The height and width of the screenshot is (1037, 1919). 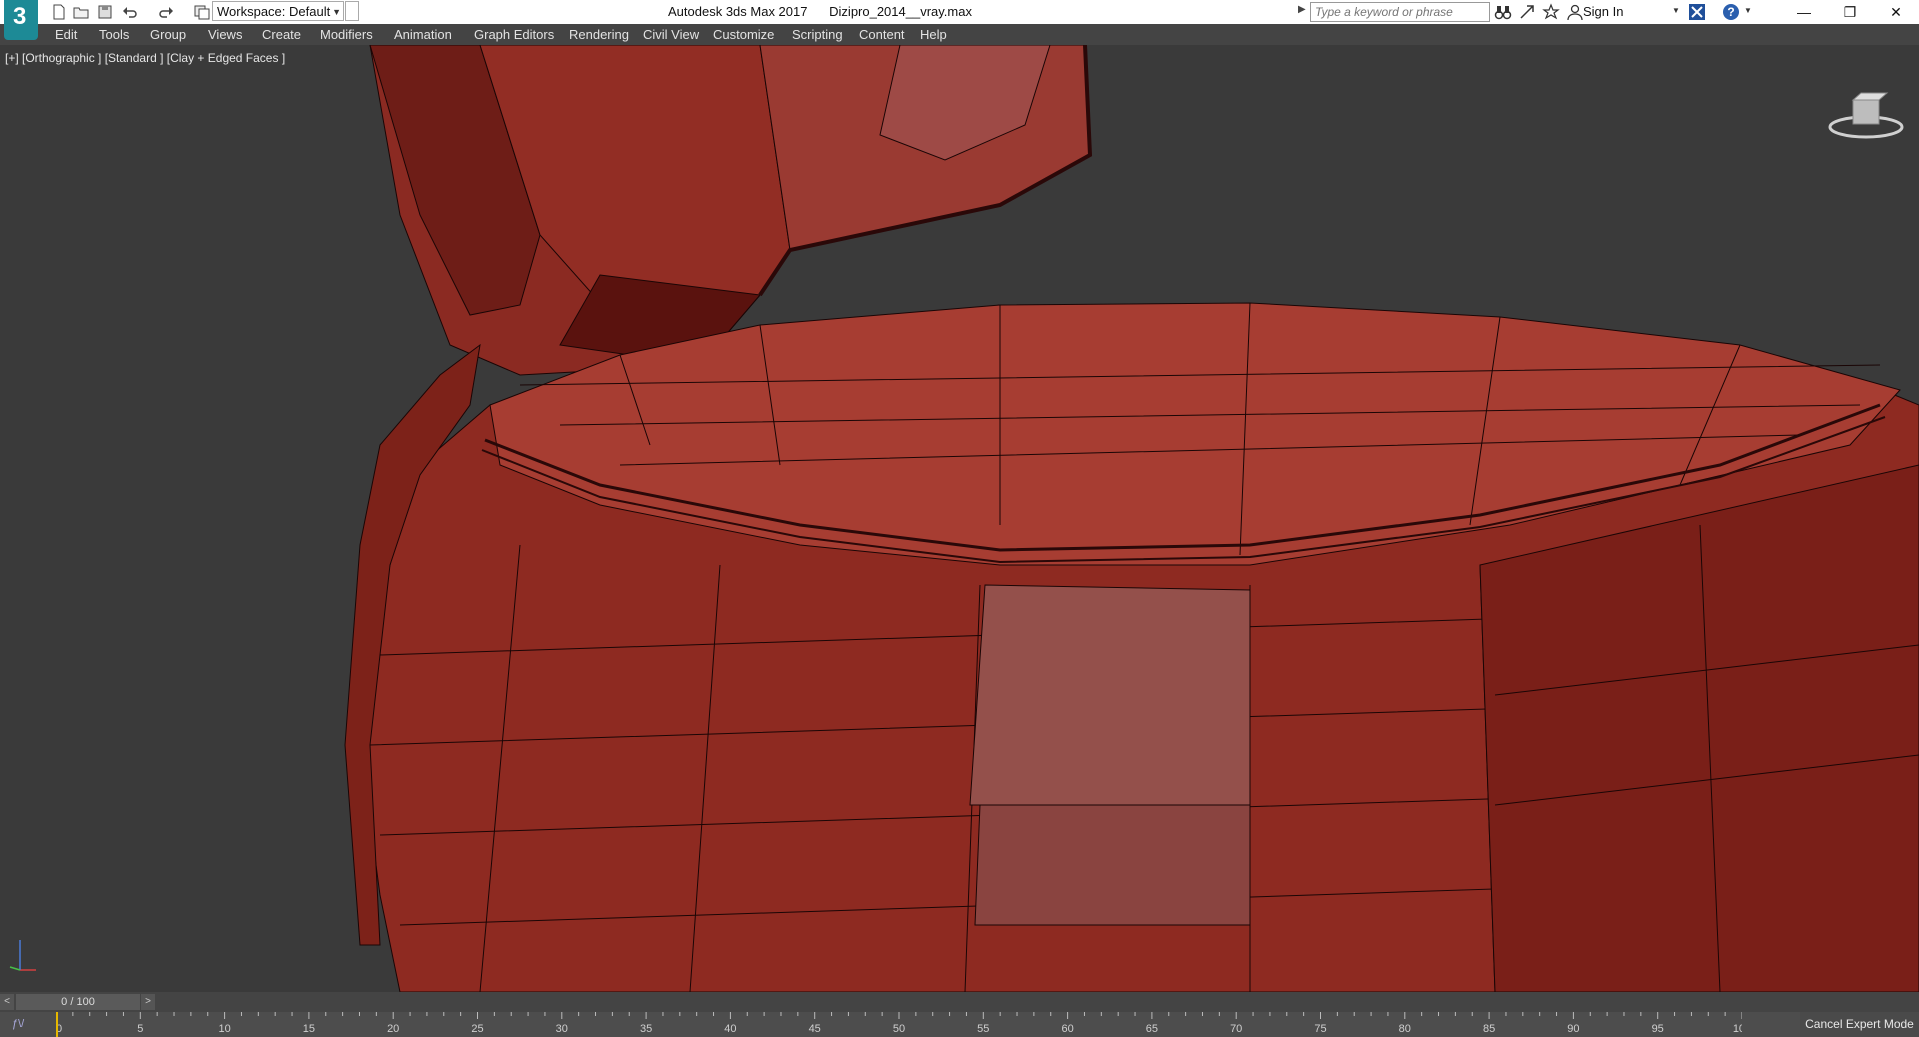 What do you see at coordinates (1236, 1029) in the screenshot?
I see `ruler-label: 70` at bounding box center [1236, 1029].